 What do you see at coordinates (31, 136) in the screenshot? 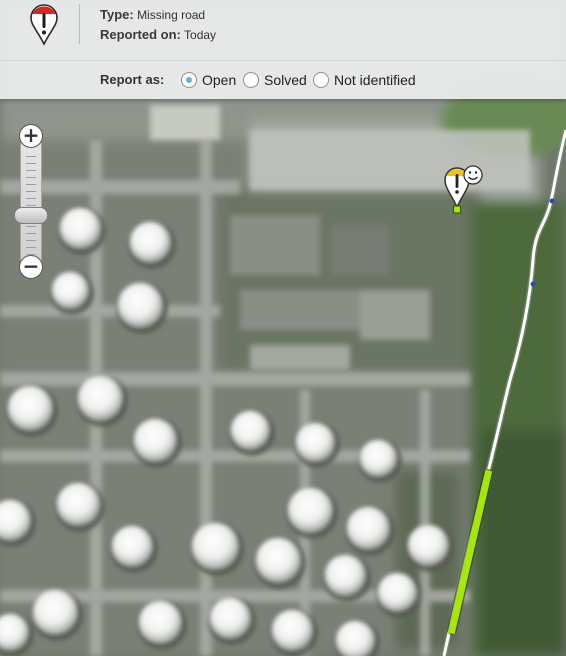
I see `zoom-in-button: +` at bounding box center [31, 136].